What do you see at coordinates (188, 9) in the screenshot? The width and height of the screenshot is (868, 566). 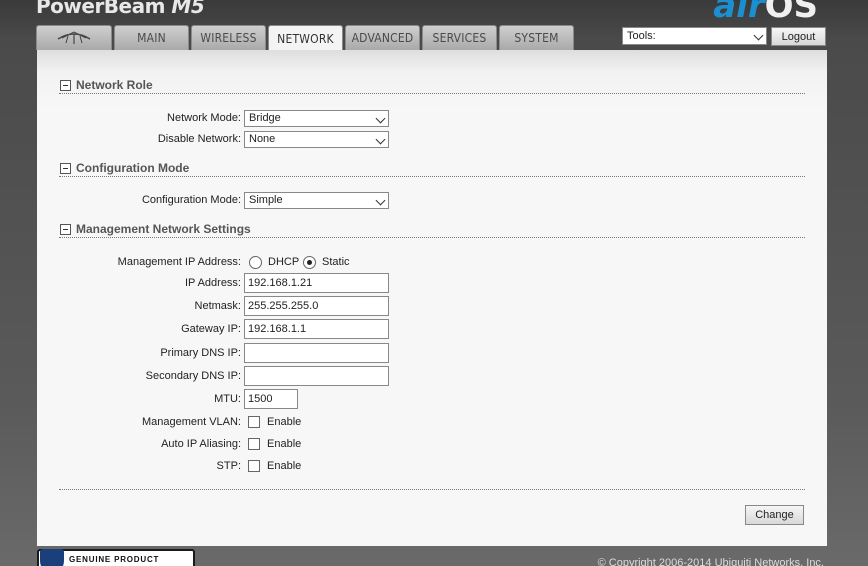 I see `brand-model: M5` at bounding box center [188, 9].